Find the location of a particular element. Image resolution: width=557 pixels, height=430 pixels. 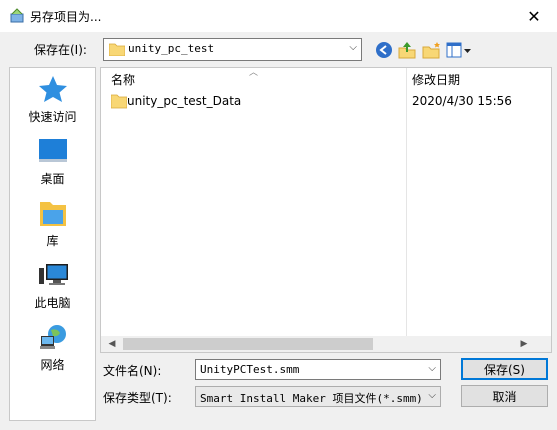

new-folder-button is located at coordinates (432, 50).